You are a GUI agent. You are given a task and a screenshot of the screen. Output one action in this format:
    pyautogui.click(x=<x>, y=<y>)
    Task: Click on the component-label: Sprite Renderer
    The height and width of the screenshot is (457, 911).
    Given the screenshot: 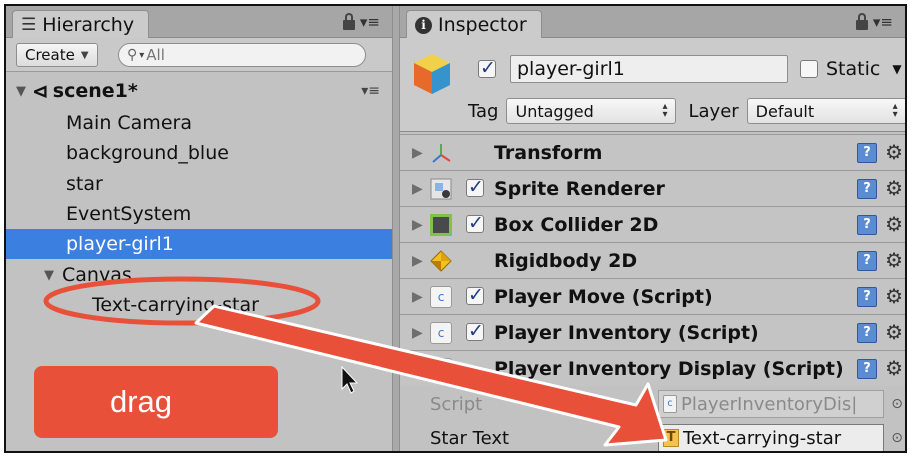 What is the action you would take?
    pyautogui.click(x=579, y=188)
    